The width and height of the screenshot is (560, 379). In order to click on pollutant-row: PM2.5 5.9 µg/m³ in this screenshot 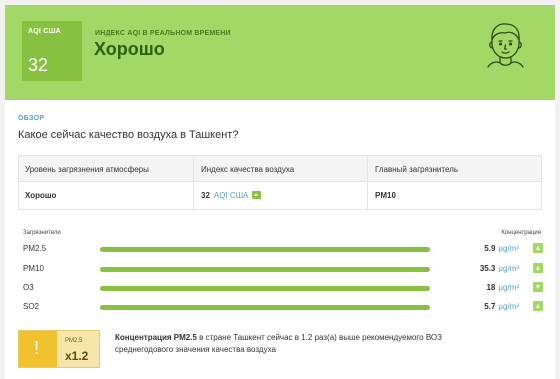, I will do `click(280, 249)`.